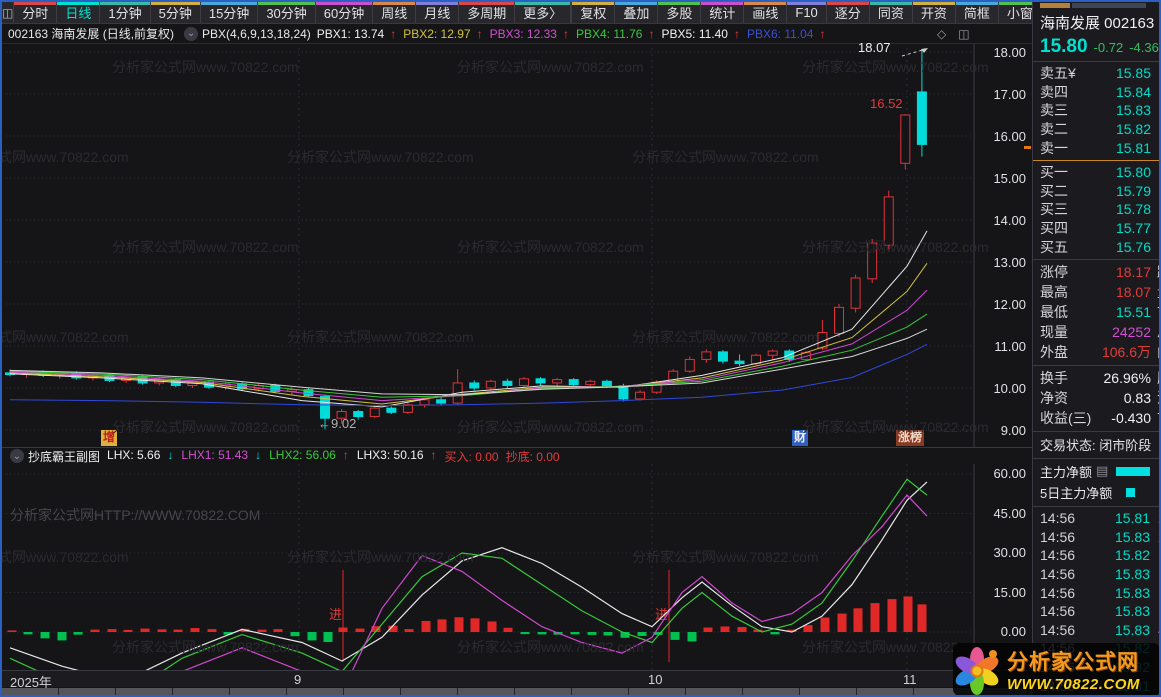 The image size is (1161, 697). What do you see at coordinates (1133, 311) in the screenshot?
I see `info-value: 15.51` at bounding box center [1133, 311].